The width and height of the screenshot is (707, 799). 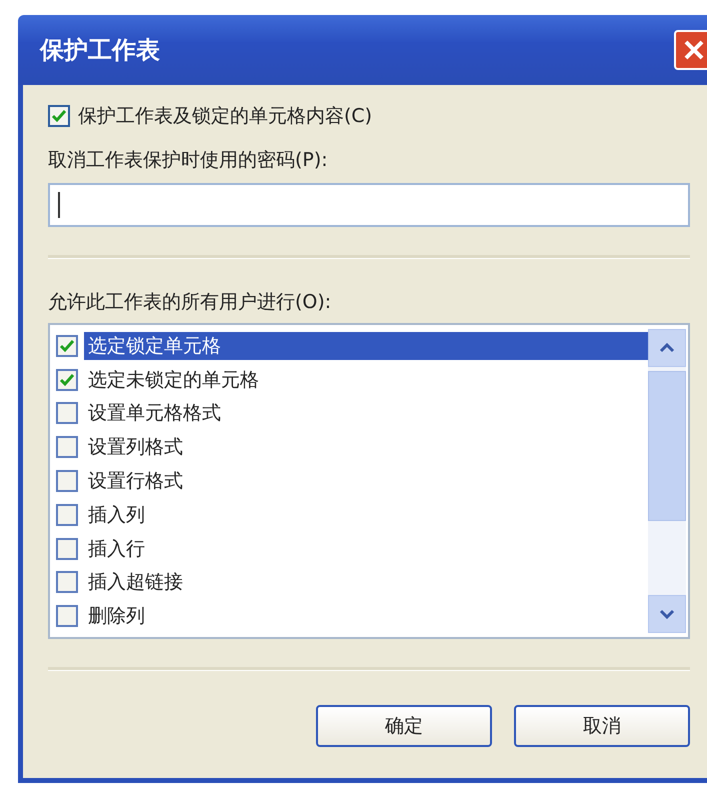 I want to click on list-item: 插入行, so click(x=116, y=548).